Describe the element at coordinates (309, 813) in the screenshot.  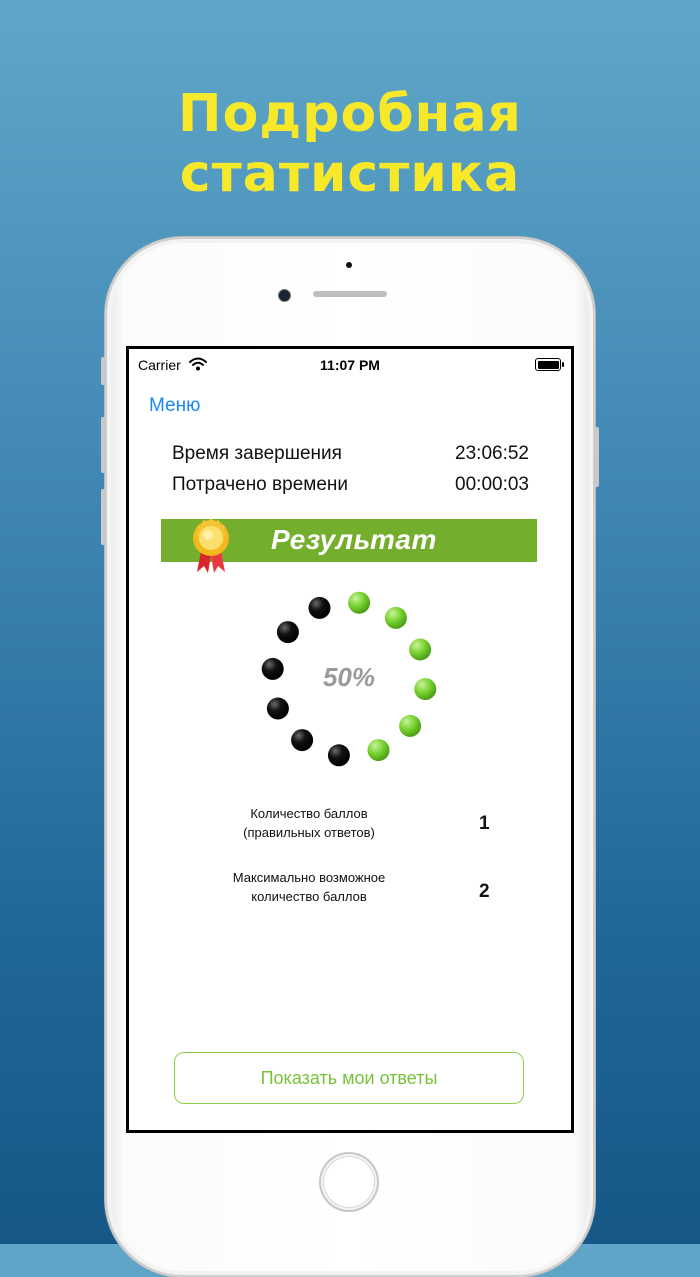
I see `points-label-line1: Количество баллов` at that location.